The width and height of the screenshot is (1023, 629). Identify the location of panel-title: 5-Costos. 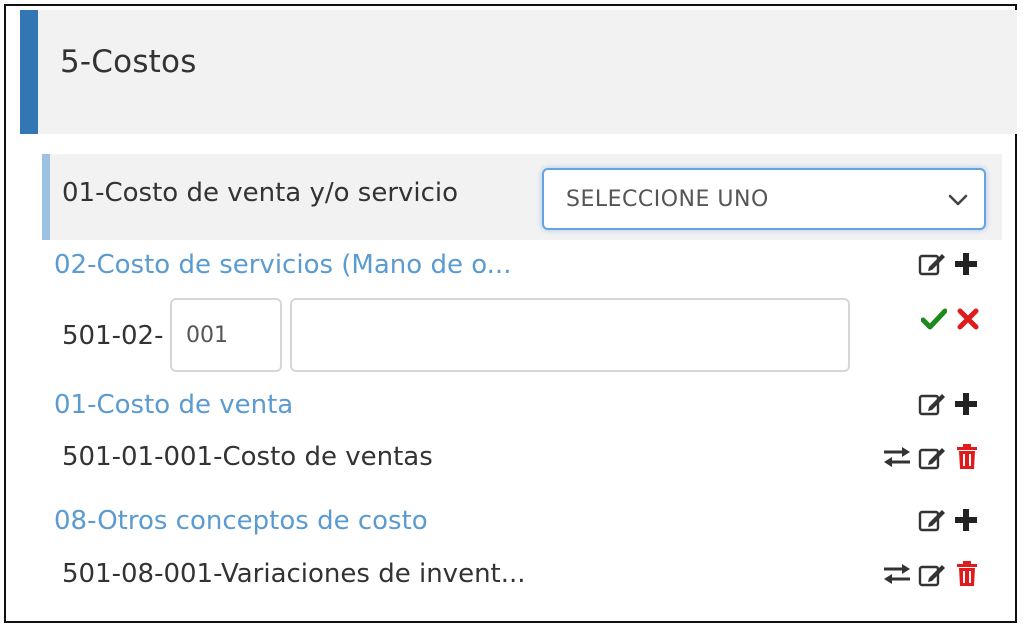
(128, 62).